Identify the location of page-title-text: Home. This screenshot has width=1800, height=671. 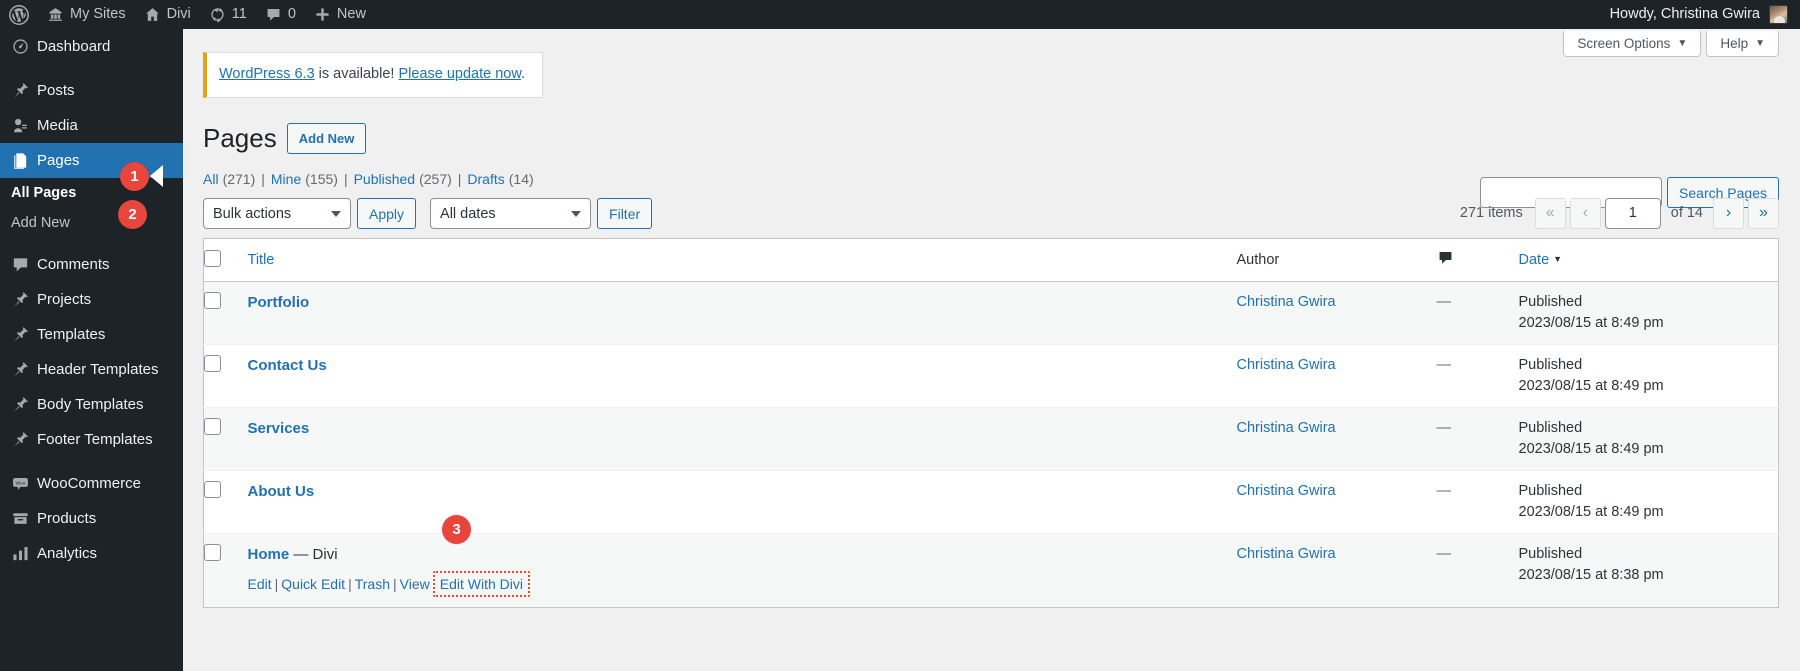
(268, 554).